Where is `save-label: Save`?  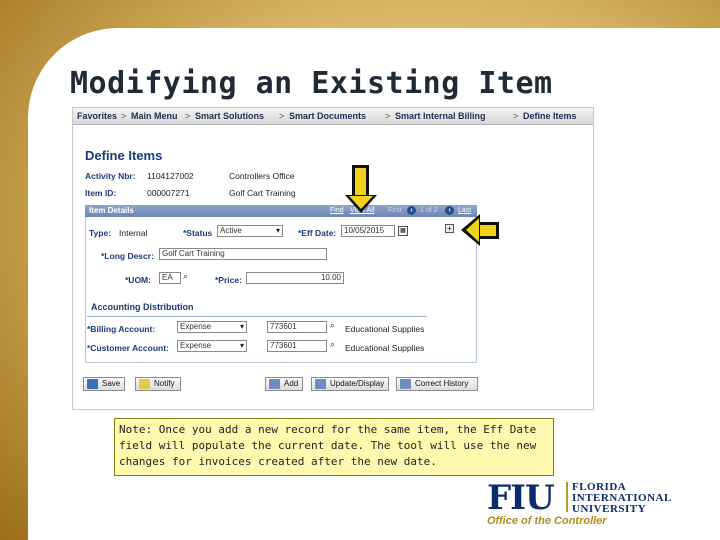 save-label: Save is located at coordinates (111, 383).